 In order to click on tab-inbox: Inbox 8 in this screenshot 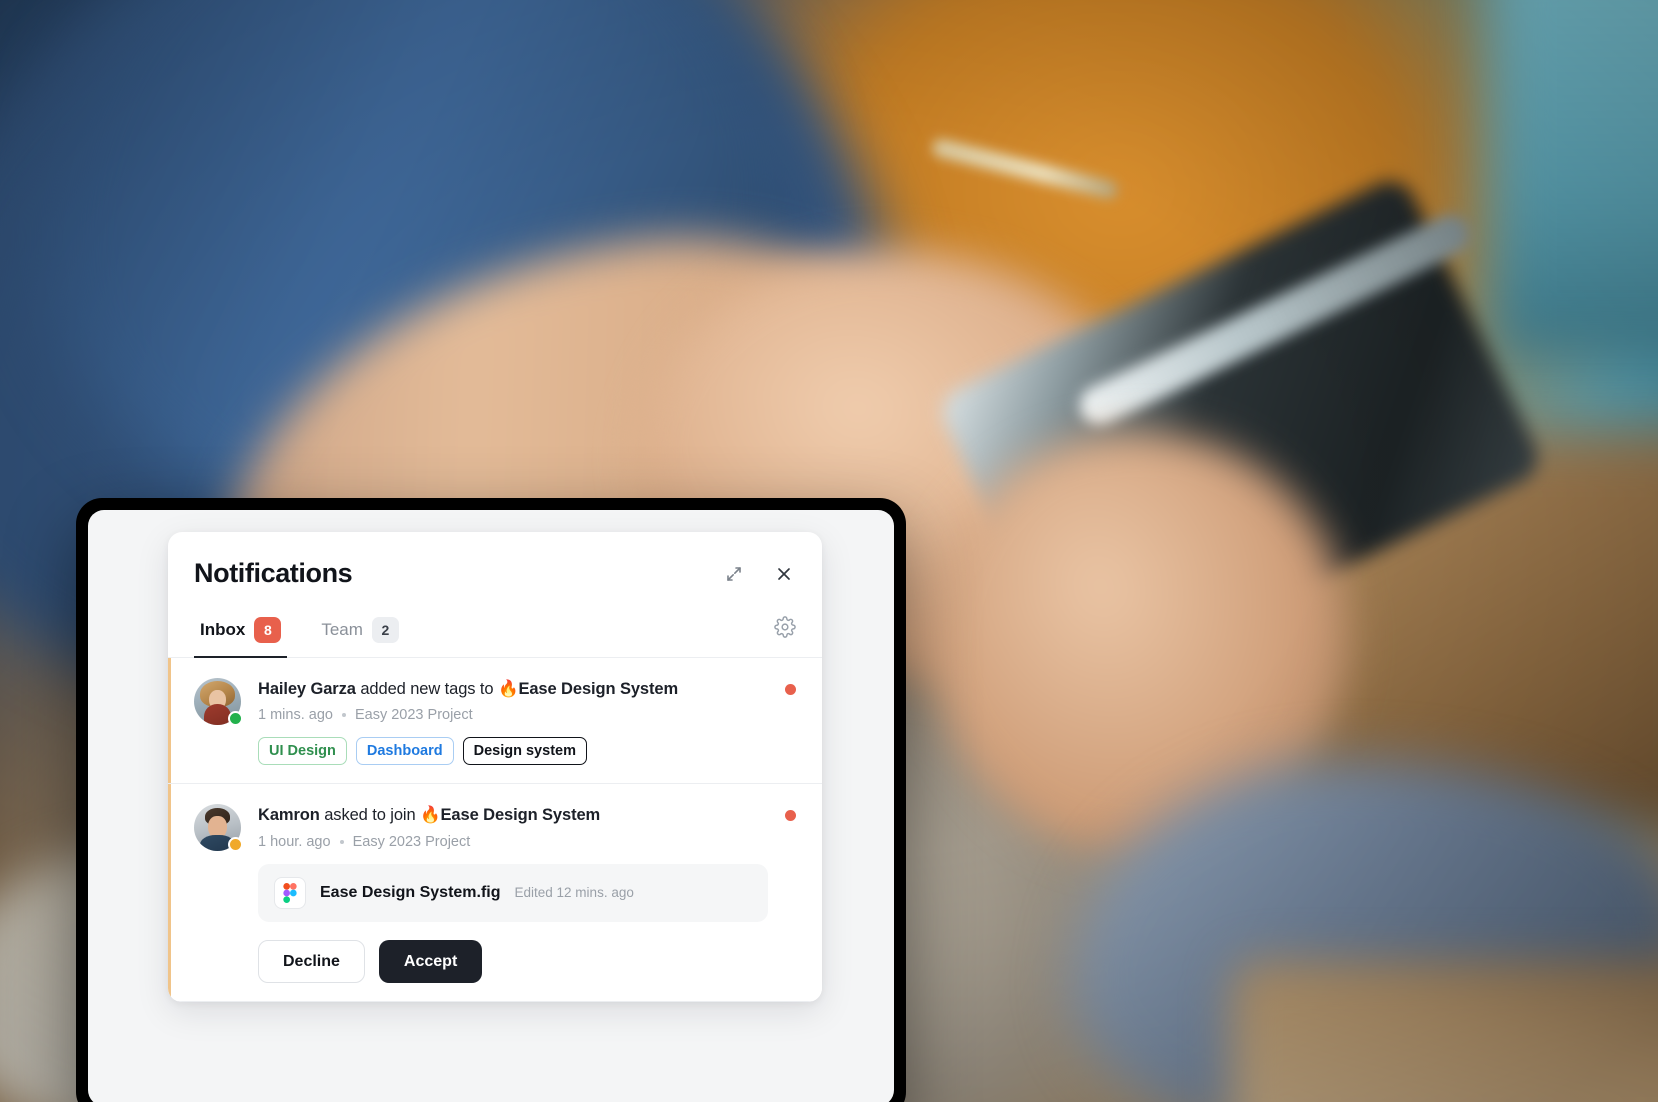, I will do `click(241, 634)`.